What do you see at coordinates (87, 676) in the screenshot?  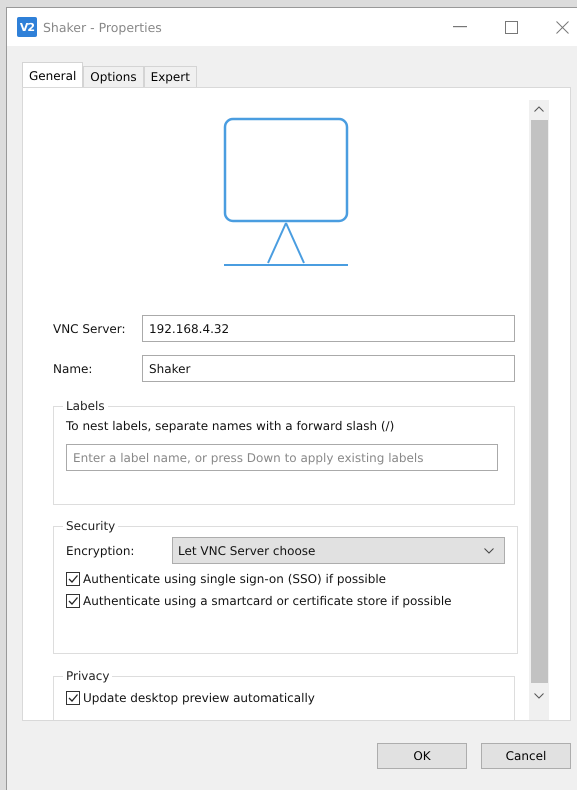 I see `group-title: Privacy` at bounding box center [87, 676].